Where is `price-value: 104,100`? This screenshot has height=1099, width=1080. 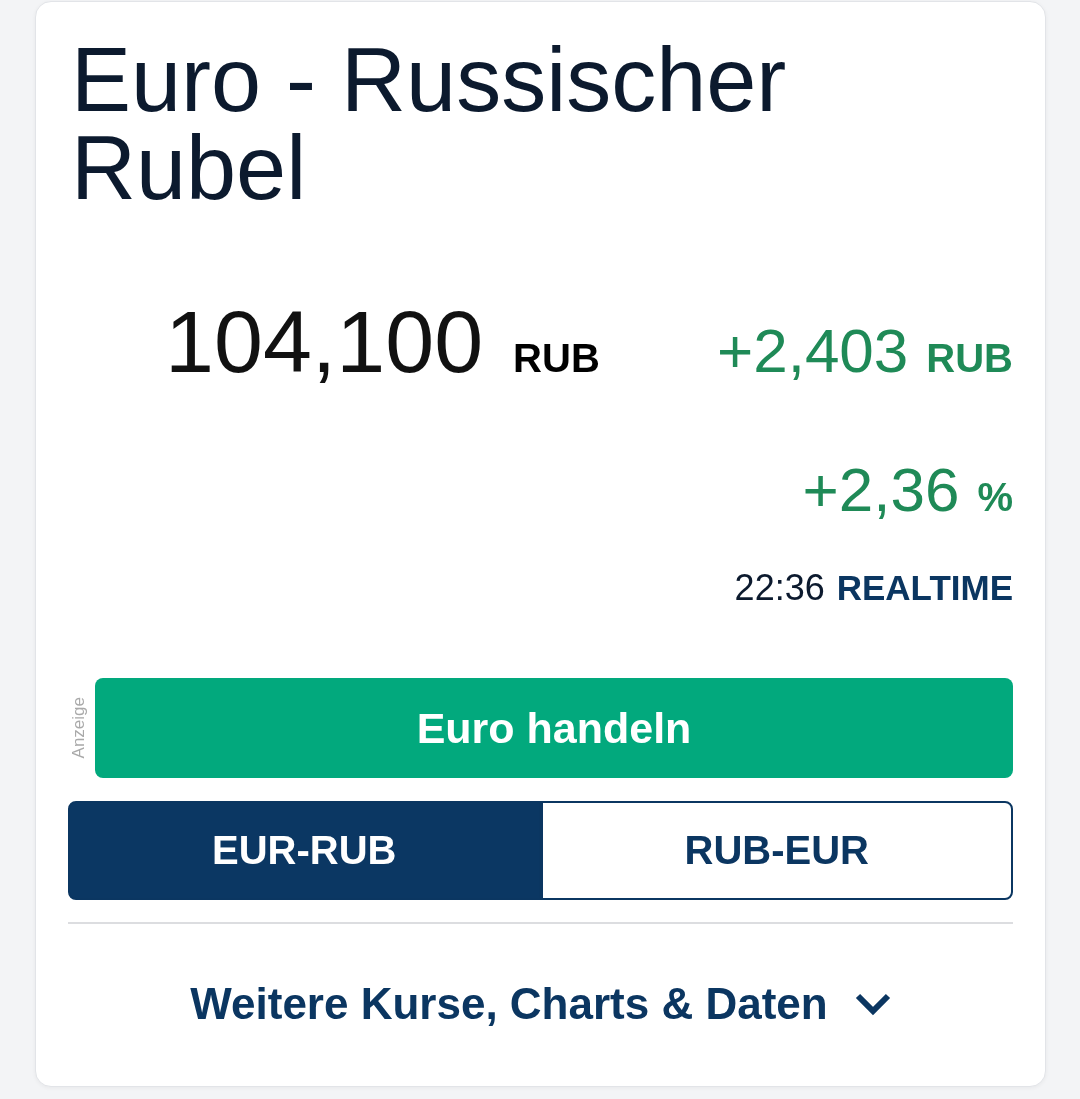
price-value: 104,100 is located at coordinates (324, 342).